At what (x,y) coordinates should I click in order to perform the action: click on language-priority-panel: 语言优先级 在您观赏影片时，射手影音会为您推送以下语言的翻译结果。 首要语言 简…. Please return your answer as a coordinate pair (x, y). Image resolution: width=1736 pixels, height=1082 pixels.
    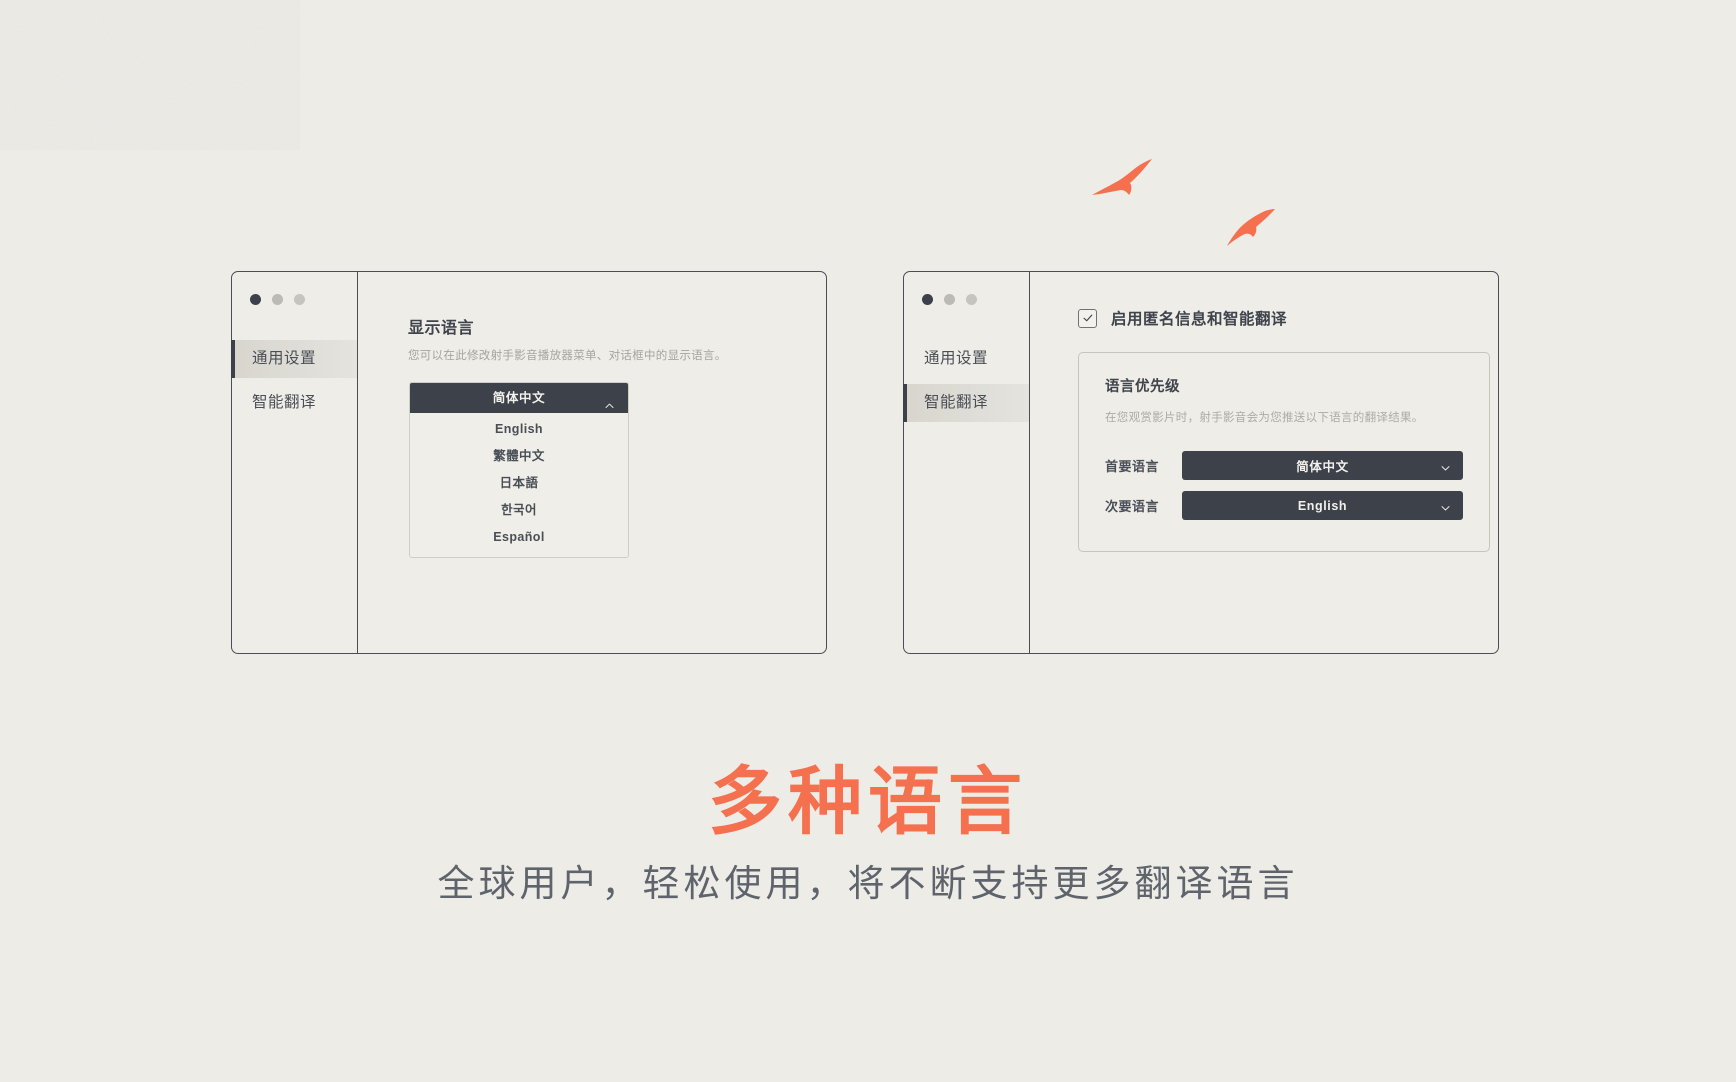
    Looking at the image, I should click on (1284, 452).